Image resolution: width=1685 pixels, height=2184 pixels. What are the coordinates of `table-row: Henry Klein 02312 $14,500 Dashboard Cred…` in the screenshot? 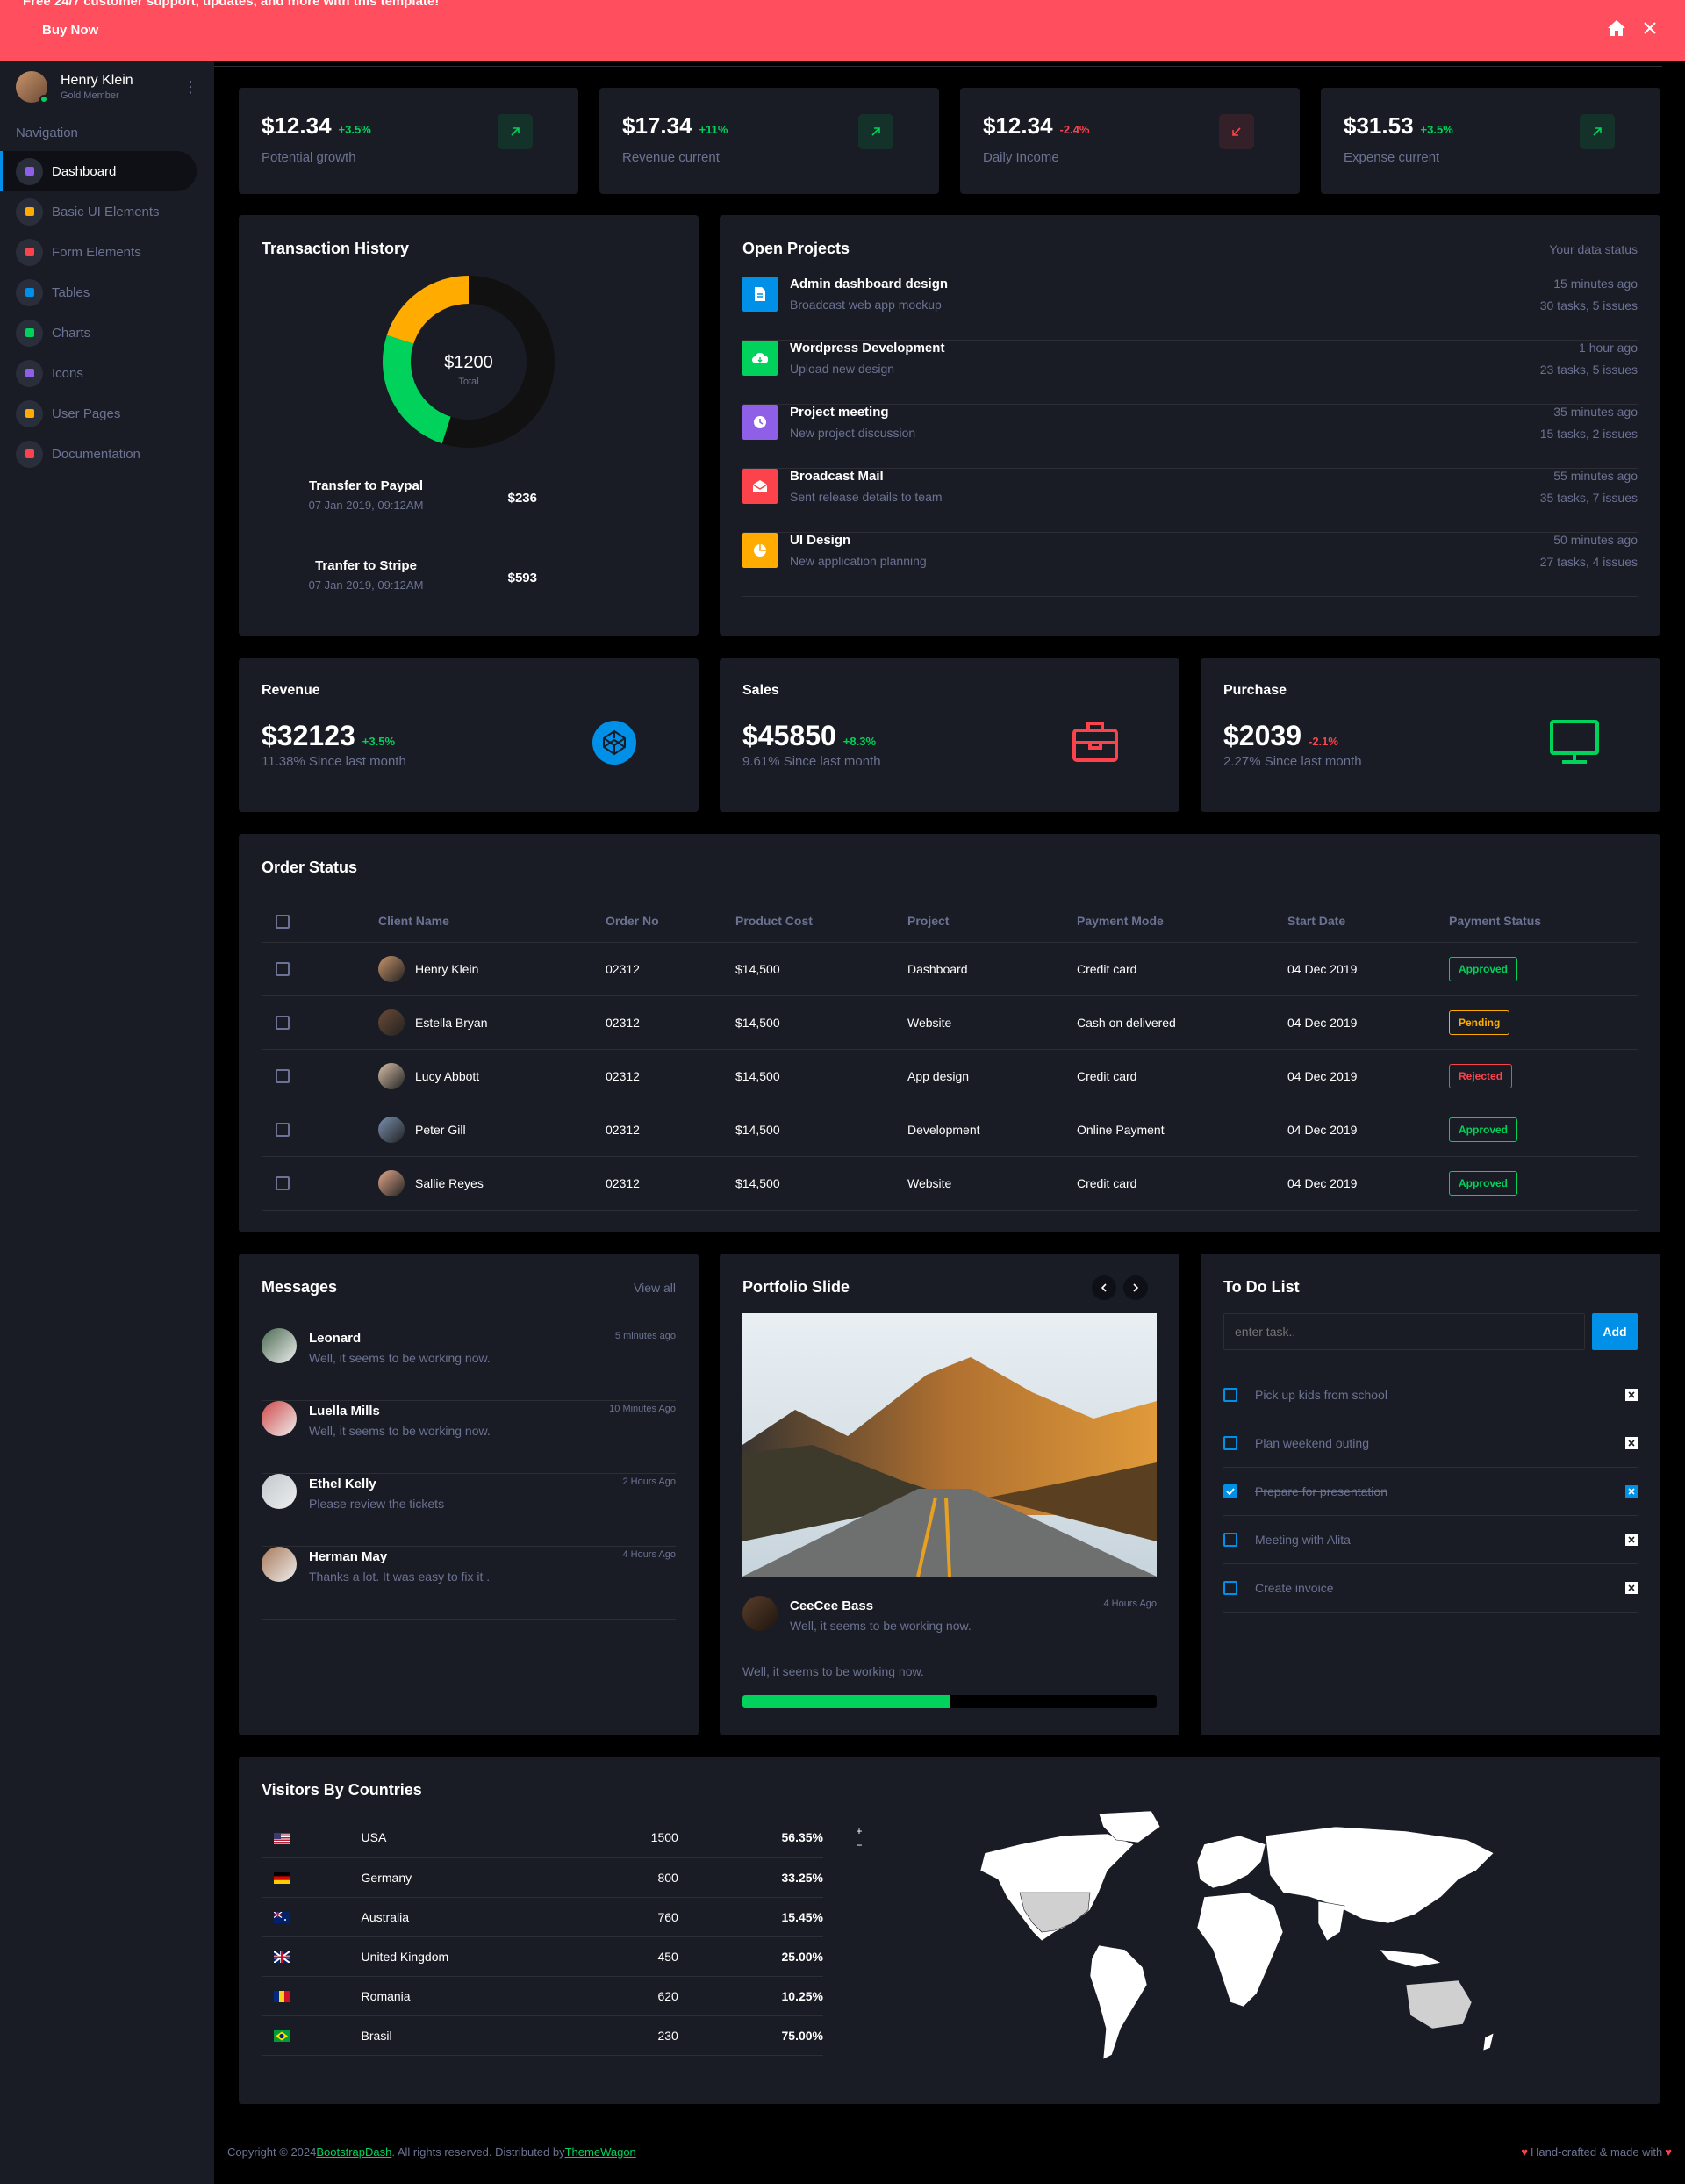 It's located at (950, 969).